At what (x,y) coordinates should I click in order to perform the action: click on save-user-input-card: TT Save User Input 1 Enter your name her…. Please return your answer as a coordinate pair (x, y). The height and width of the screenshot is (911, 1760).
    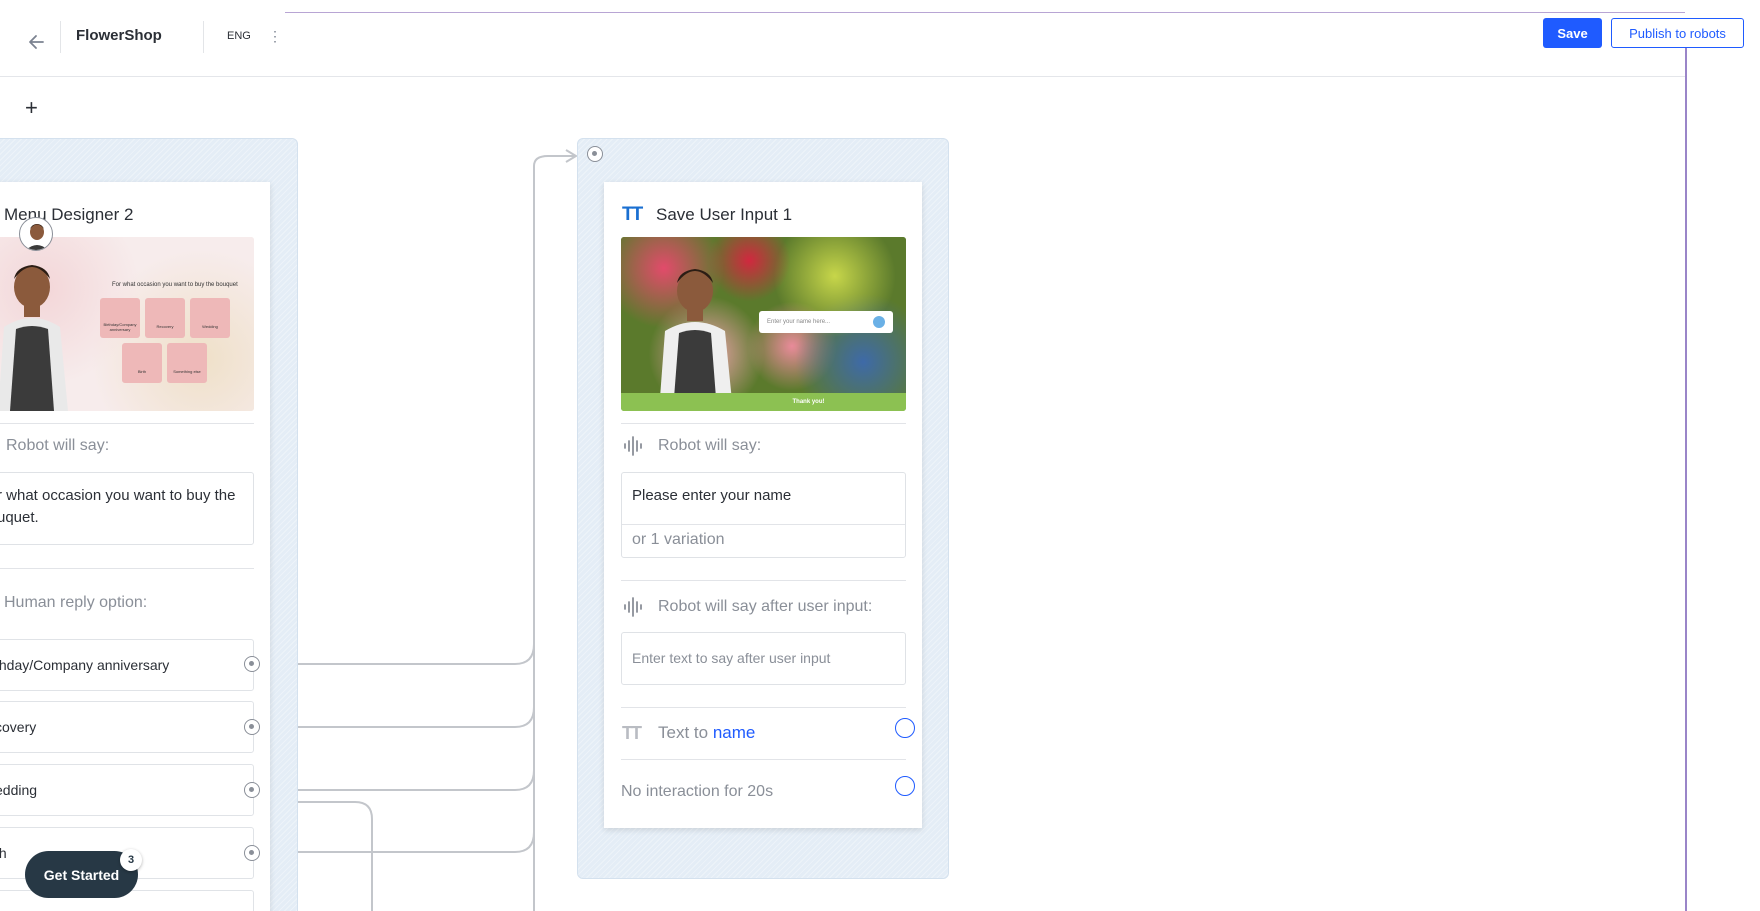
    Looking at the image, I should click on (763, 505).